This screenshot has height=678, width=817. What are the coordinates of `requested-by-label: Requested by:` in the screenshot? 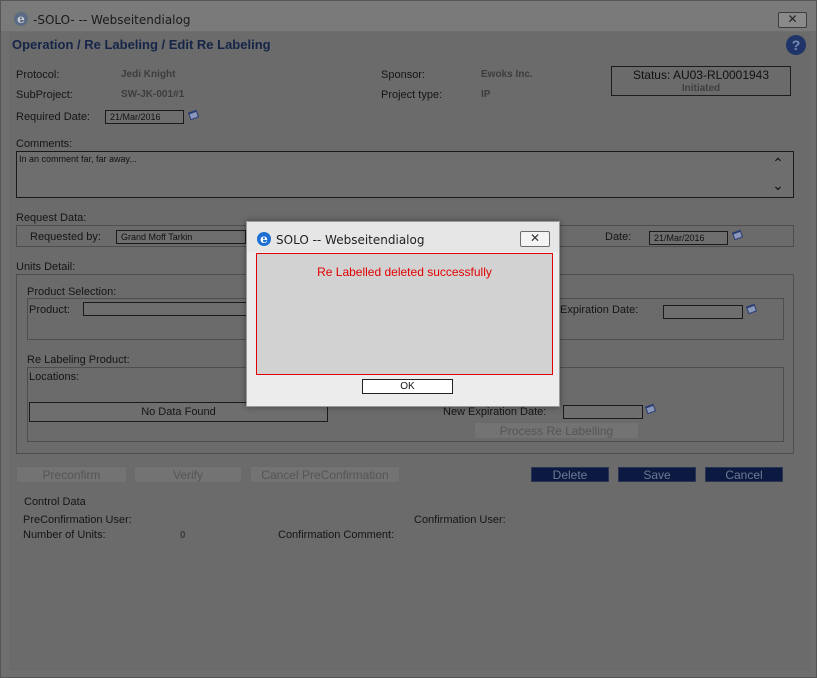 It's located at (65, 237).